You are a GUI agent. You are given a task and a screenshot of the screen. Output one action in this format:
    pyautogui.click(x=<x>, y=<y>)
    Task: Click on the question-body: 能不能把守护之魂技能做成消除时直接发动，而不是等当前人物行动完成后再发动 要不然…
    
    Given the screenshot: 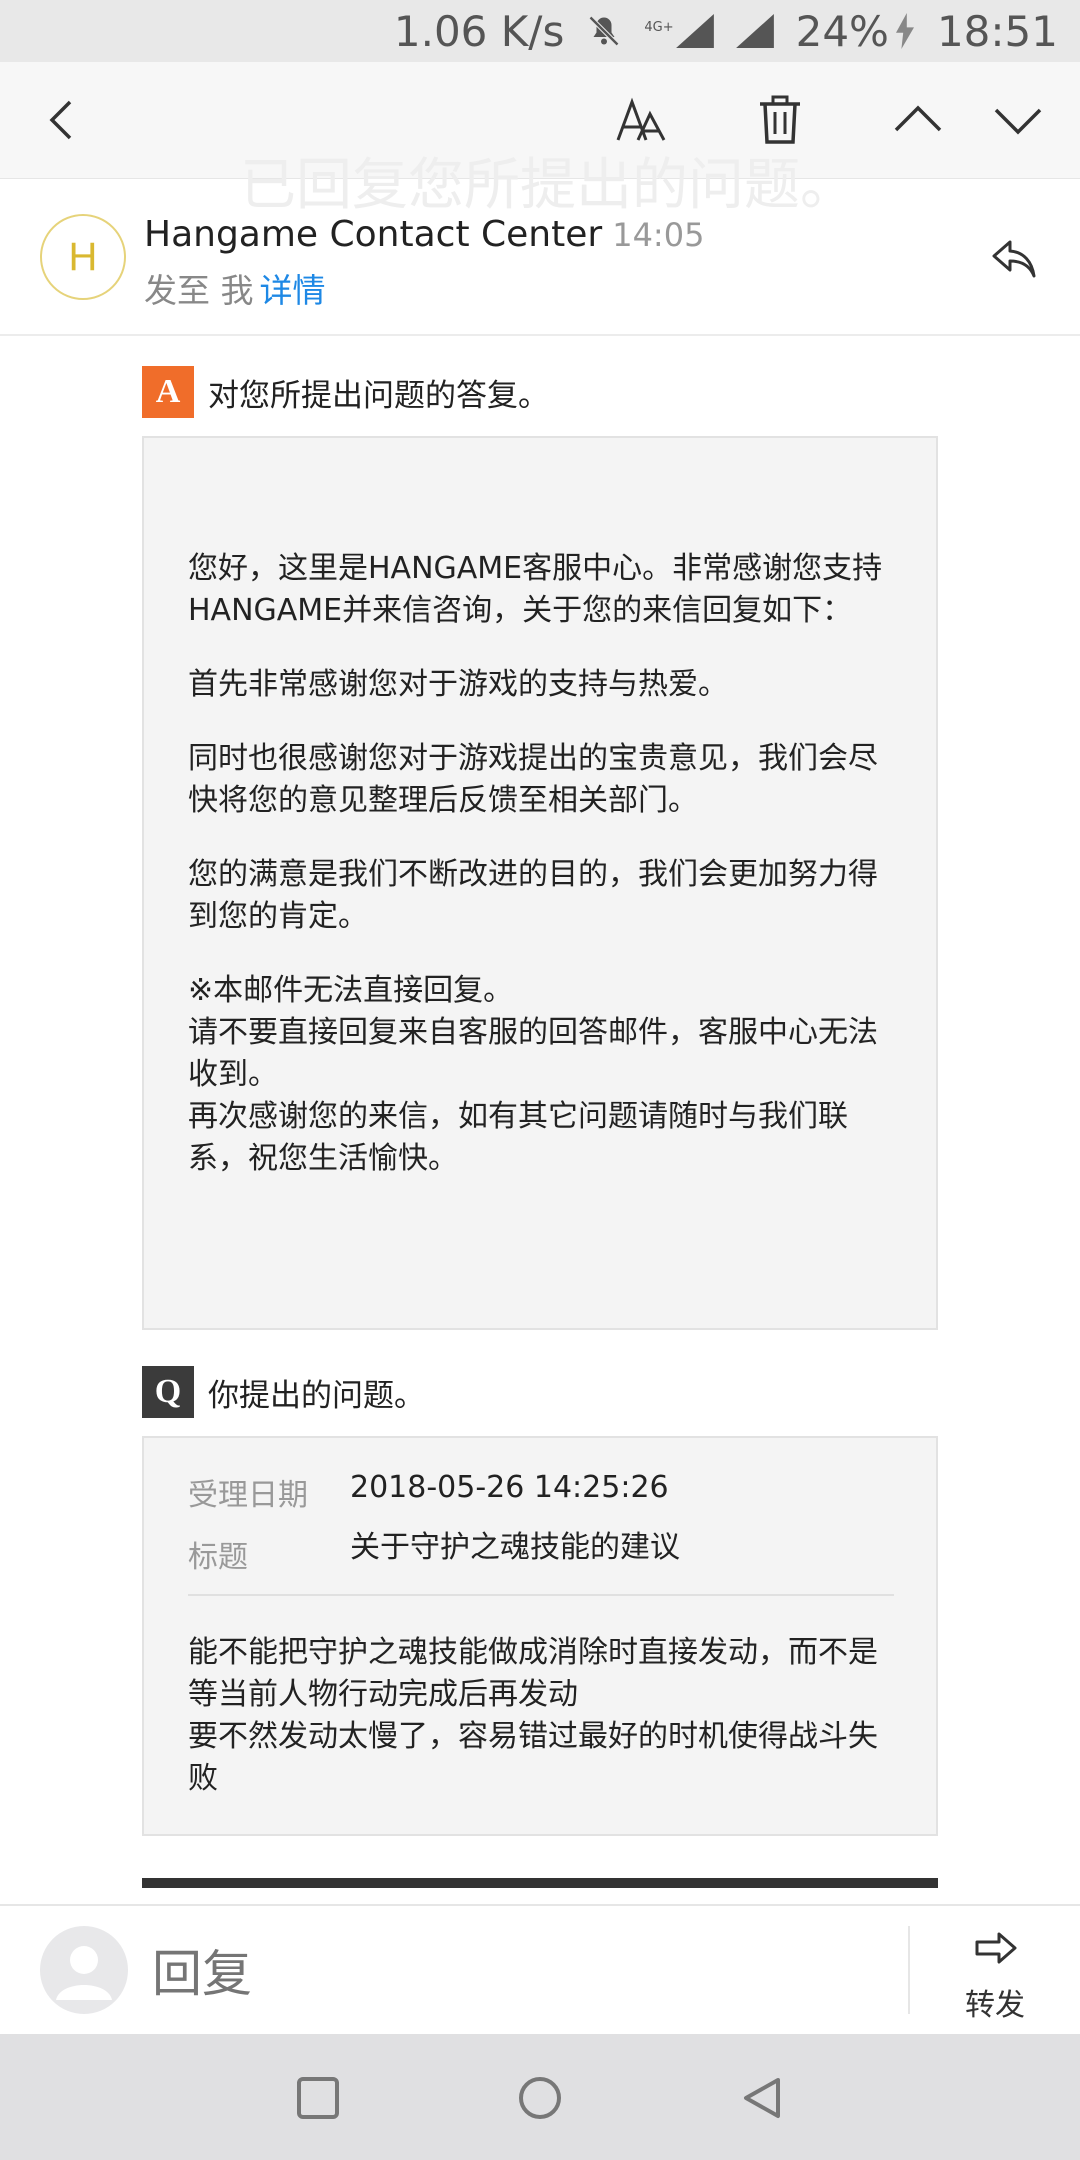 What is the action you would take?
    pyautogui.click(x=544, y=1716)
    